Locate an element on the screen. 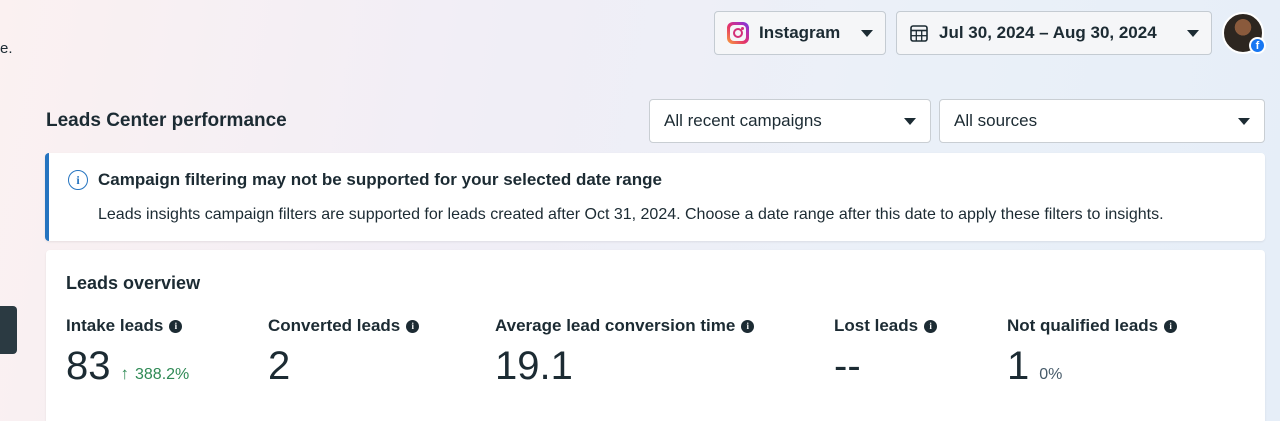  metric-converted-leads: Converted leads i 2 is located at coordinates (344, 352).